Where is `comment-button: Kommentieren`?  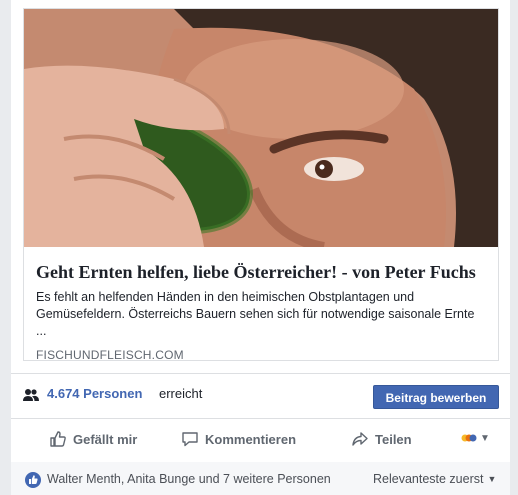 comment-button: Kommentieren is located at coordinates (238, 439).